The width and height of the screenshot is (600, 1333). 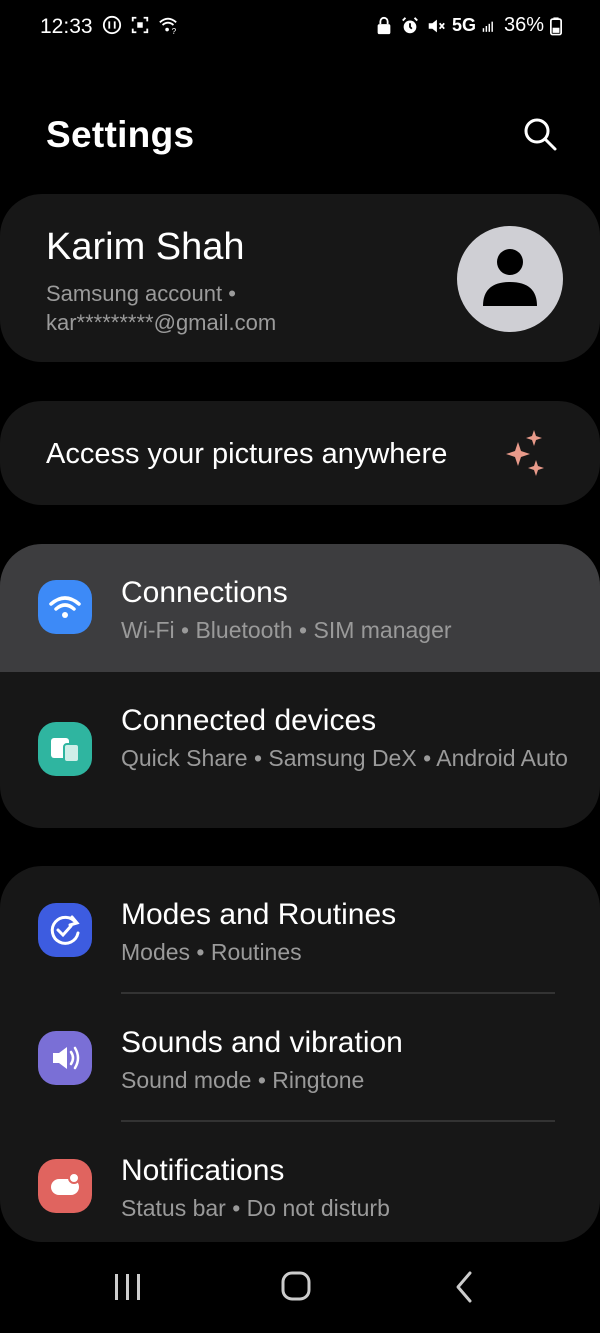 What do you see at coordinates (247, 454) in the screenshot?
I see `promo-text: Access your pictures anywhere` at bounding box center [247, 454].